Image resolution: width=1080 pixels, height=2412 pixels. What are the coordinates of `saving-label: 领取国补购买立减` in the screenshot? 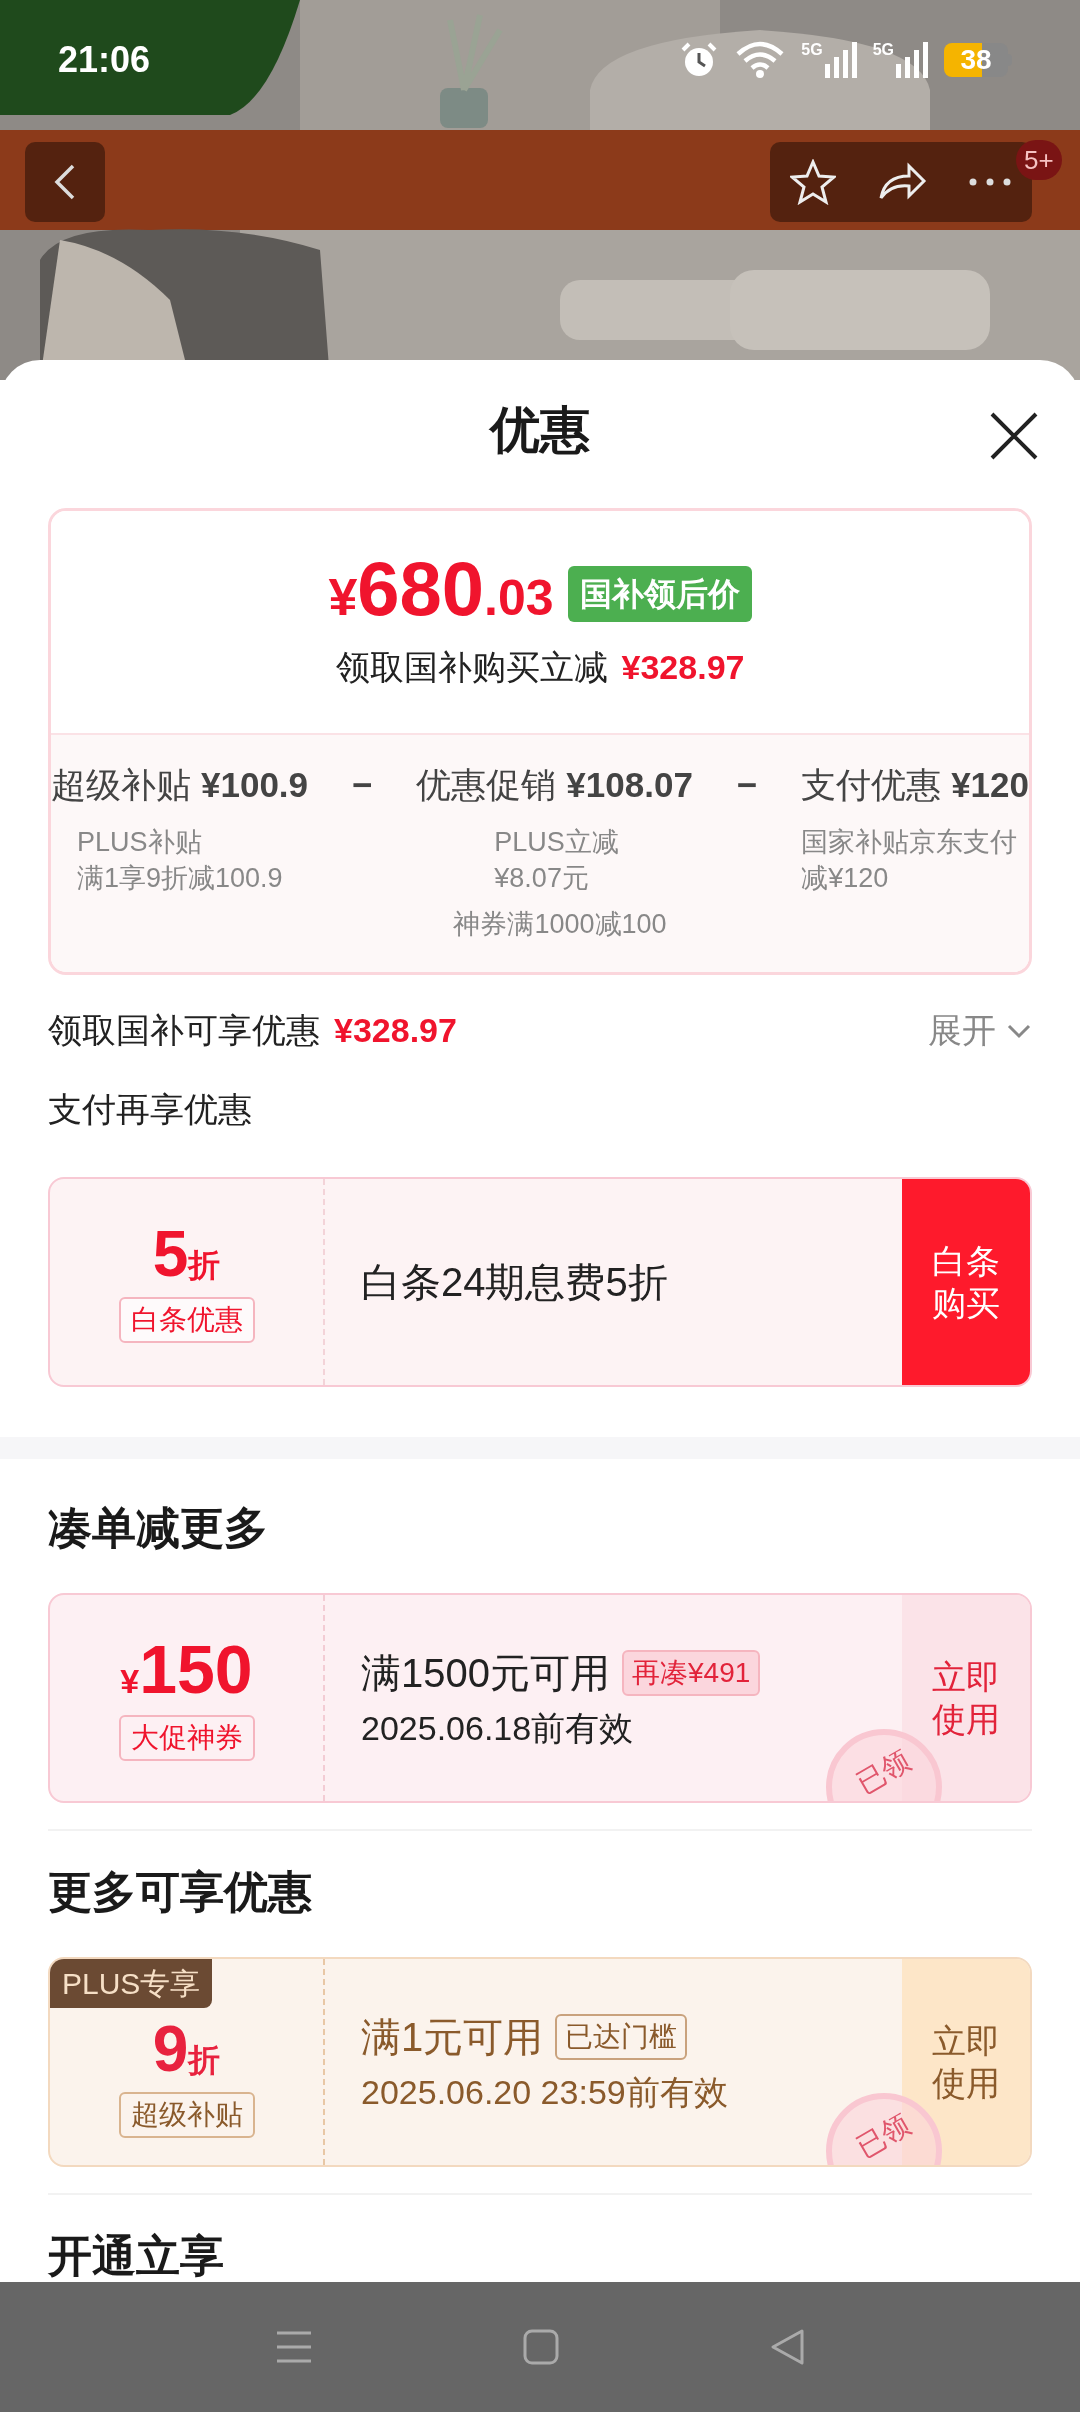 It's located at (471, 667).